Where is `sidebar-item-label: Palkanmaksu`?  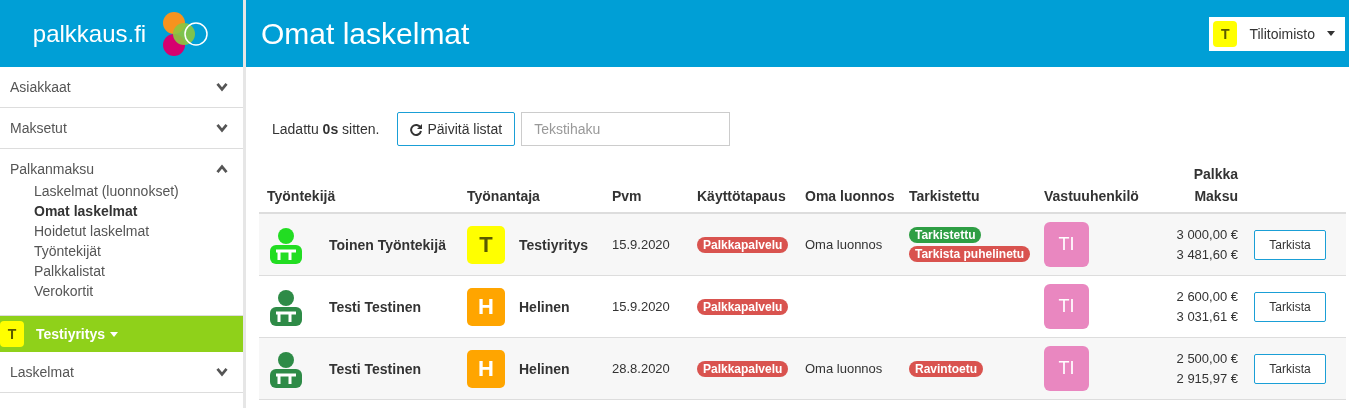
sidebar-item-label: Palkanmaksu is located at coordinates (52, 169).